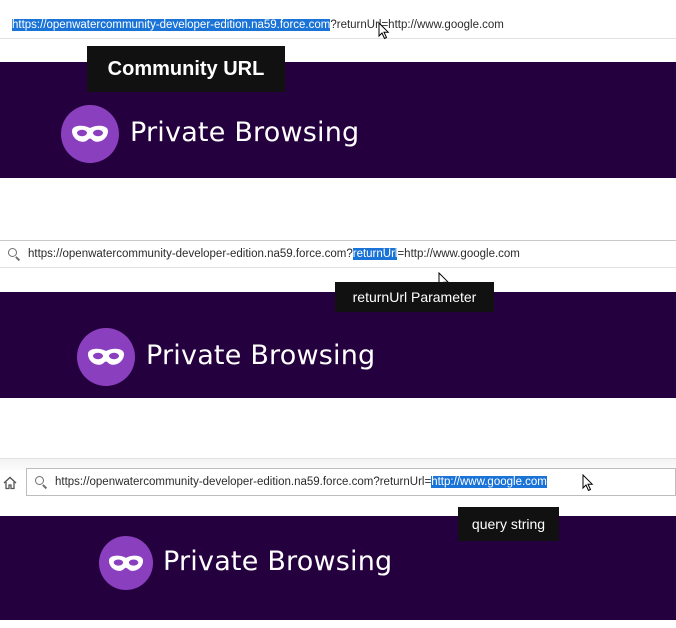 The height and width of the screenshot is (628, 676). Describe the element at coordinates (508, 524) in the screenshot. I see `callout-label: query string` at that location.